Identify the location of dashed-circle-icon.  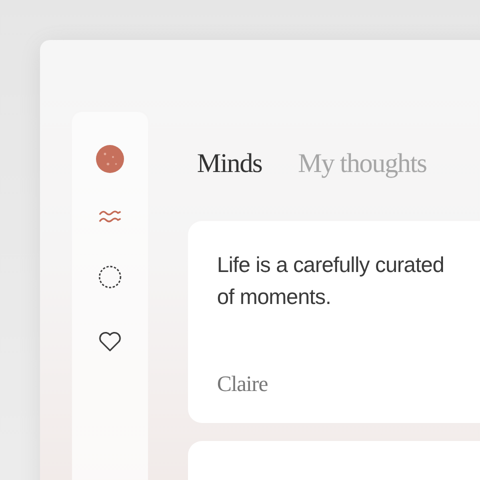
(110, 277).